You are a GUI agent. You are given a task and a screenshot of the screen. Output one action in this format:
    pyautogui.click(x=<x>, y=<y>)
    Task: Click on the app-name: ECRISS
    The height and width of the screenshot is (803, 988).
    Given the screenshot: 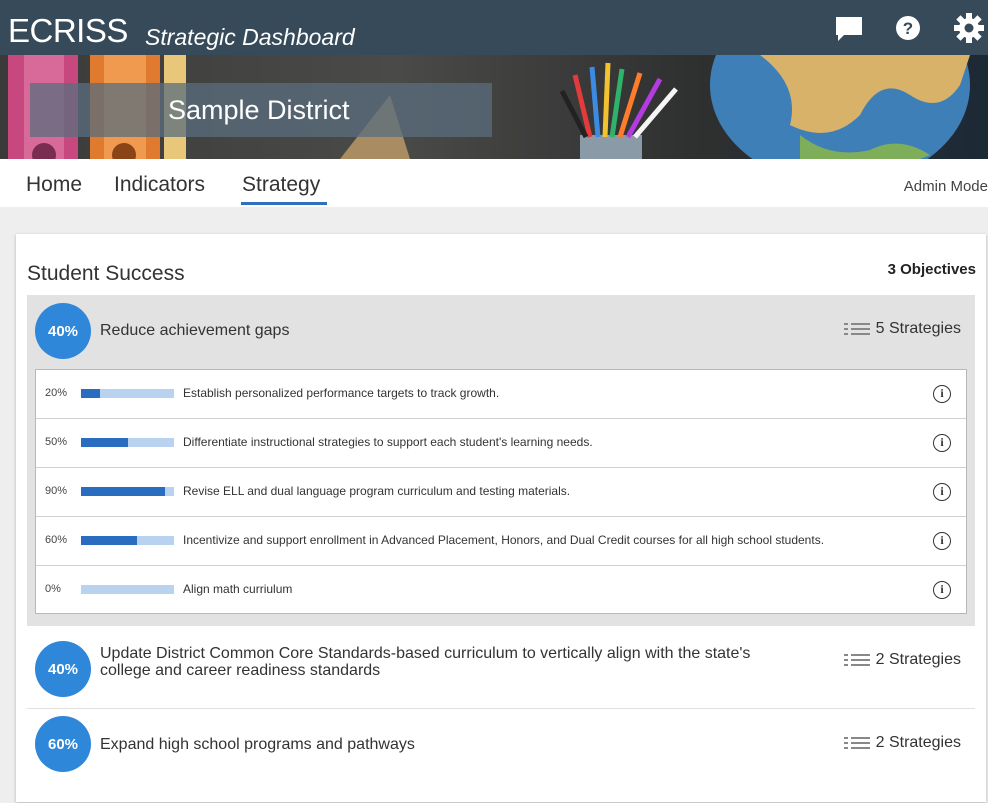 What is the action you would take?
    pyautogui.click(x=68, y=30)
    